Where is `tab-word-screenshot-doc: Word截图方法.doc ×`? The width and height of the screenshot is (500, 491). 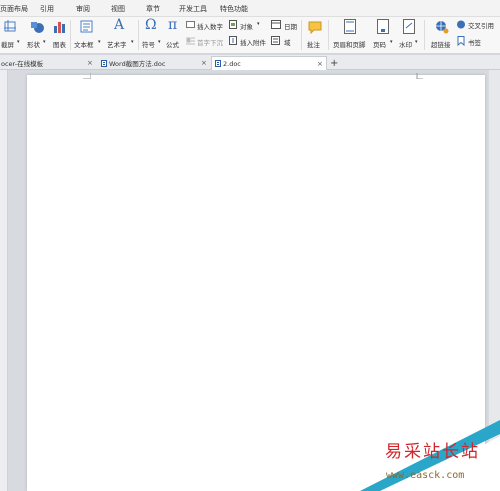 tab-word-screenshot-doc: Word截图方法.doc × is located at coordinates (153, 63).